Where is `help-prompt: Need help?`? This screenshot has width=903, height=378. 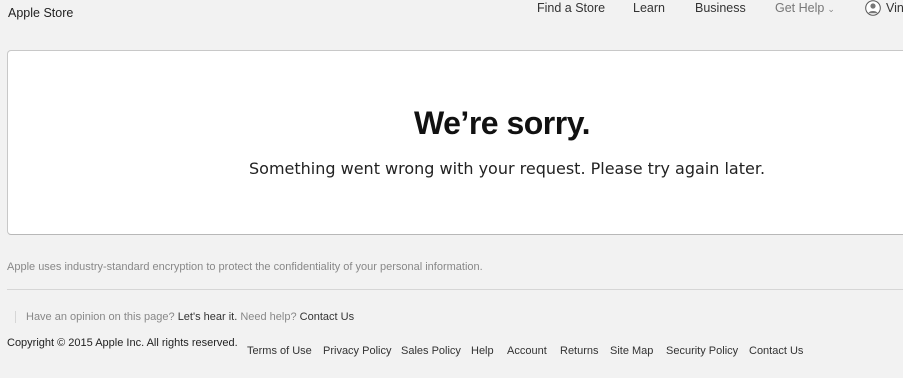
help-prompt: Need help? is located at coordinates (268, 317).